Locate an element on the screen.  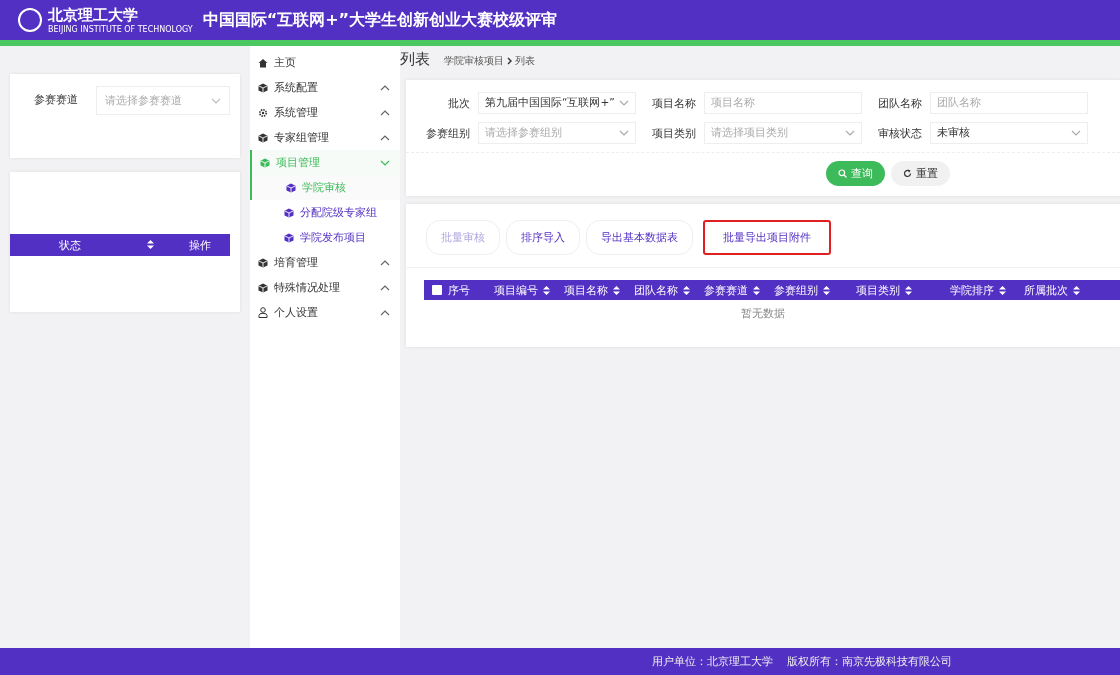
footer-text: 用户单位：北京理工大学 is located at coordinates (712, 661).